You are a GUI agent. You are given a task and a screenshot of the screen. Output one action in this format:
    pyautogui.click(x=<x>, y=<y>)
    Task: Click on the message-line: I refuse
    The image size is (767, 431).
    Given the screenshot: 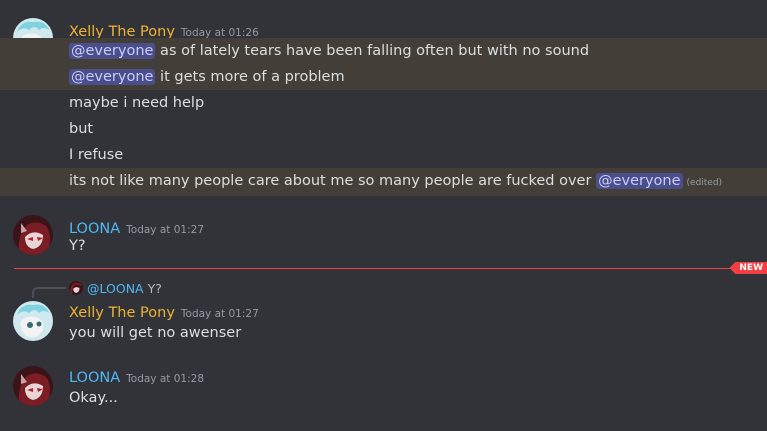 What is the action you would take?
    pyautogui.click(x=383, y=155)
    